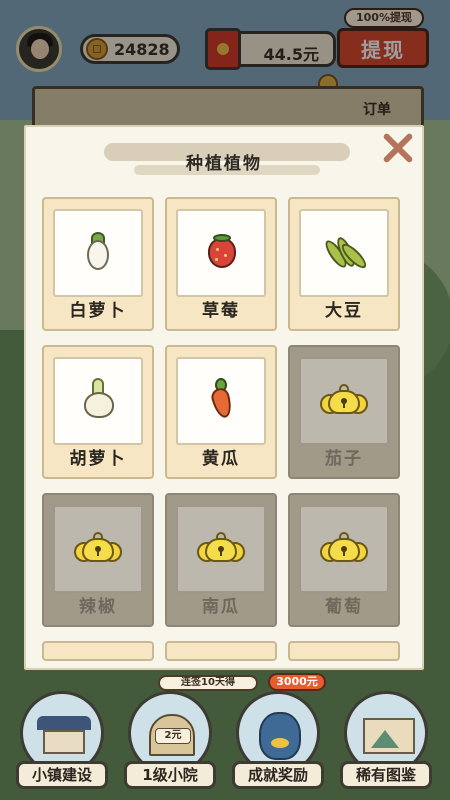 Image resolution: width=450 pixels, height=800 pixels. What do you see at coordinates (173, 736) in the screenshot?
I see `courtyard-badge: 2元` at bounding box center [173, 736].